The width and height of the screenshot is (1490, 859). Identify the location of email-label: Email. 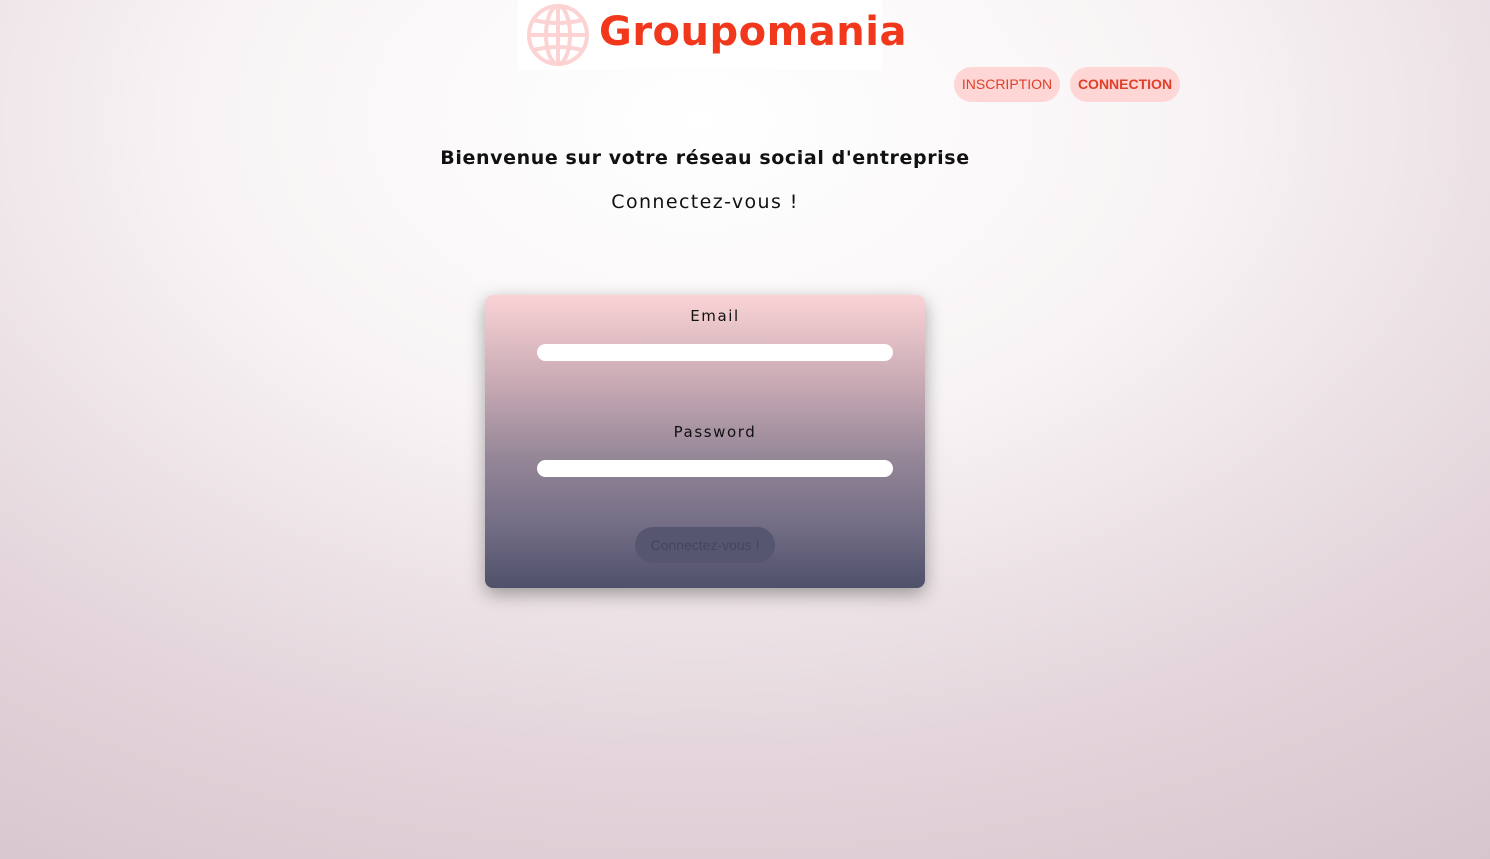
(715, 316).